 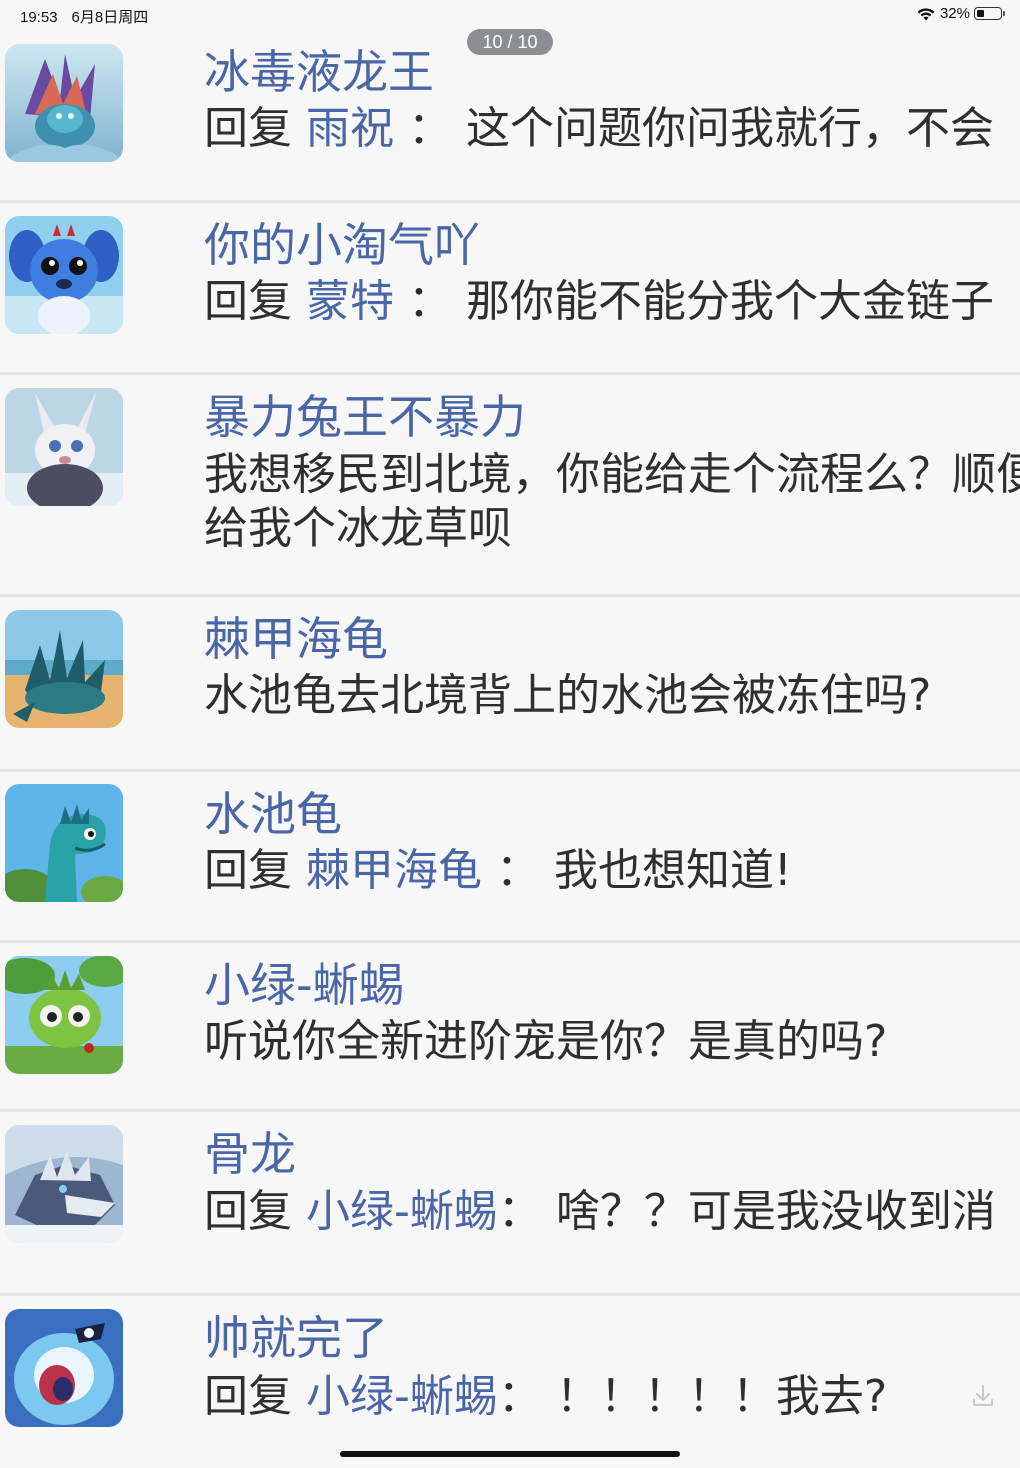 What do you see at coordinates (64, 1368) in the screenshot?
I see `cool-creature-avatar` at bounding box center [64, 1368].